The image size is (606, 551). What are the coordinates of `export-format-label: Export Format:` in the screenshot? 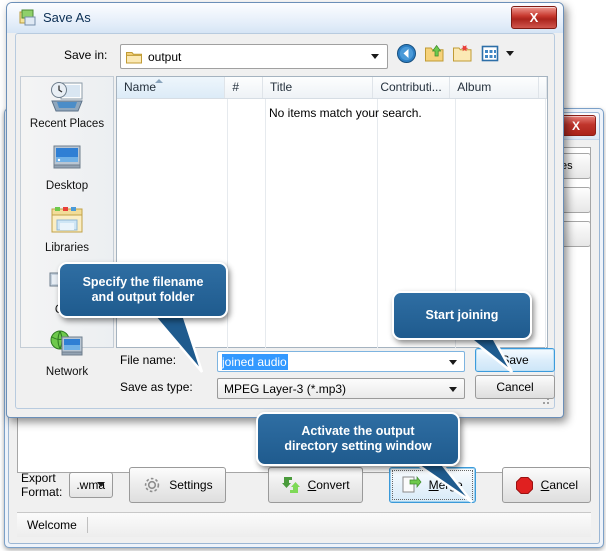 It's located at (42, 485).